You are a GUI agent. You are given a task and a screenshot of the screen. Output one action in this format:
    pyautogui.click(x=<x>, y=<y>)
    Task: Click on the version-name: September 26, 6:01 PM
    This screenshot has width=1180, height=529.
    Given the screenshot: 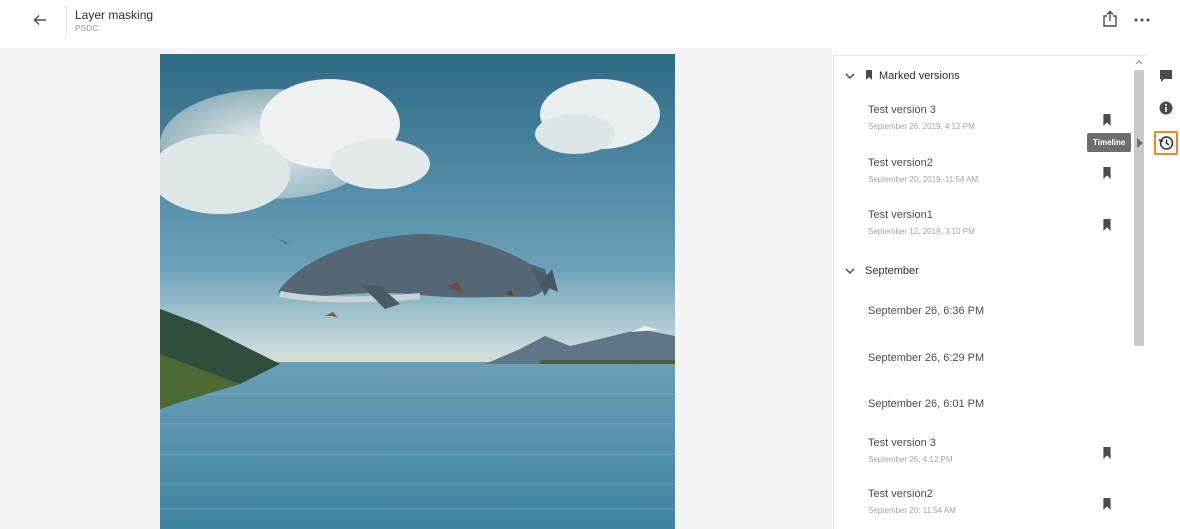 What is the action you would take?
    pyautogui.click(x=926, y=404)
    